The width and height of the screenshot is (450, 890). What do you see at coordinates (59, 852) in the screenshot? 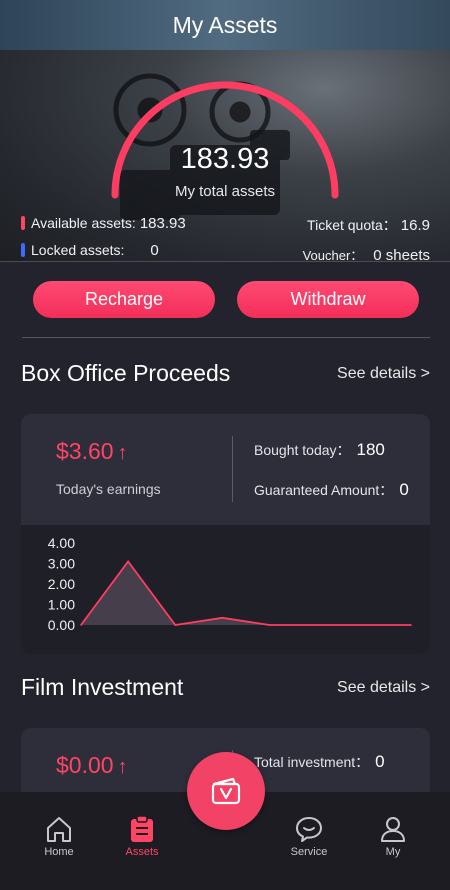
I see `nav-home-label: Home` at bounding box center [59, 852].